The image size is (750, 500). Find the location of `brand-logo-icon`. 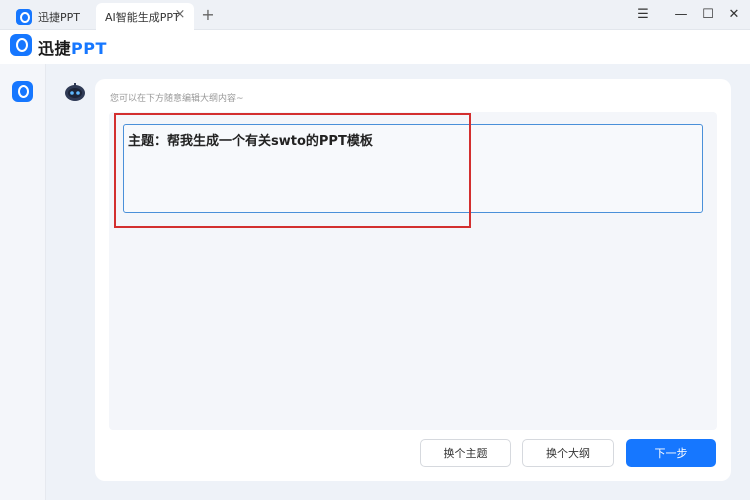

brand-logo-icon is located at coordinates (21, 45).